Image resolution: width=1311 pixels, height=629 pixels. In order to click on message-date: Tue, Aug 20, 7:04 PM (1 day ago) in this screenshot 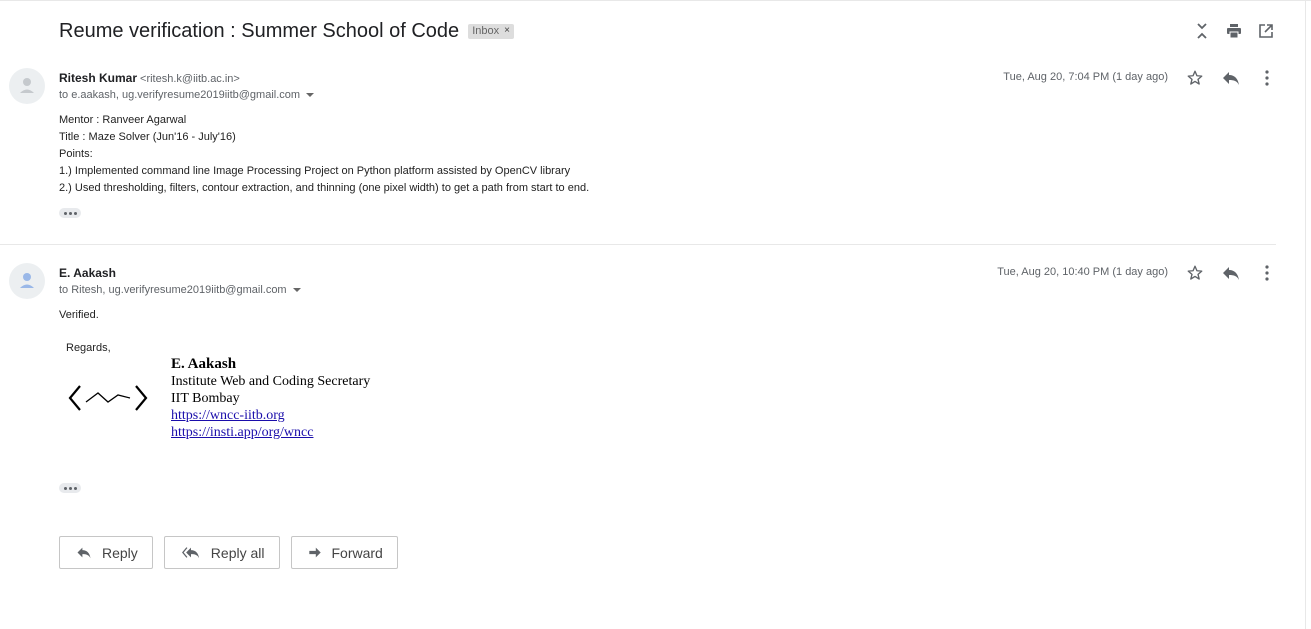, I will do `click(1085, 77)`.